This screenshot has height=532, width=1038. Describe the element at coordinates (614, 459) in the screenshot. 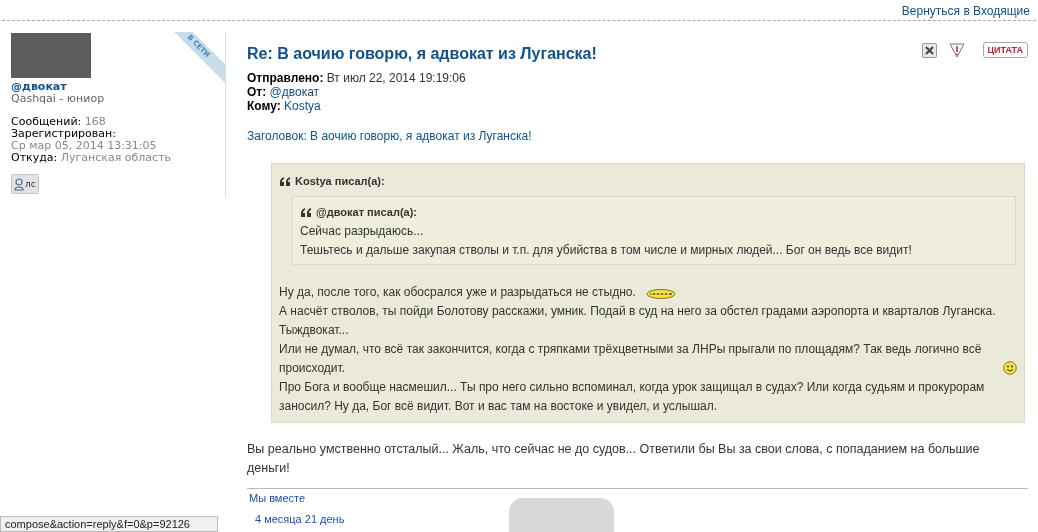

I see `reply-text: Вы реально умственно отсталый... Жаль, что сейчас не до судов... Ответили бы Вы за свои слова, с попаданием на большие деньги!` at that location.